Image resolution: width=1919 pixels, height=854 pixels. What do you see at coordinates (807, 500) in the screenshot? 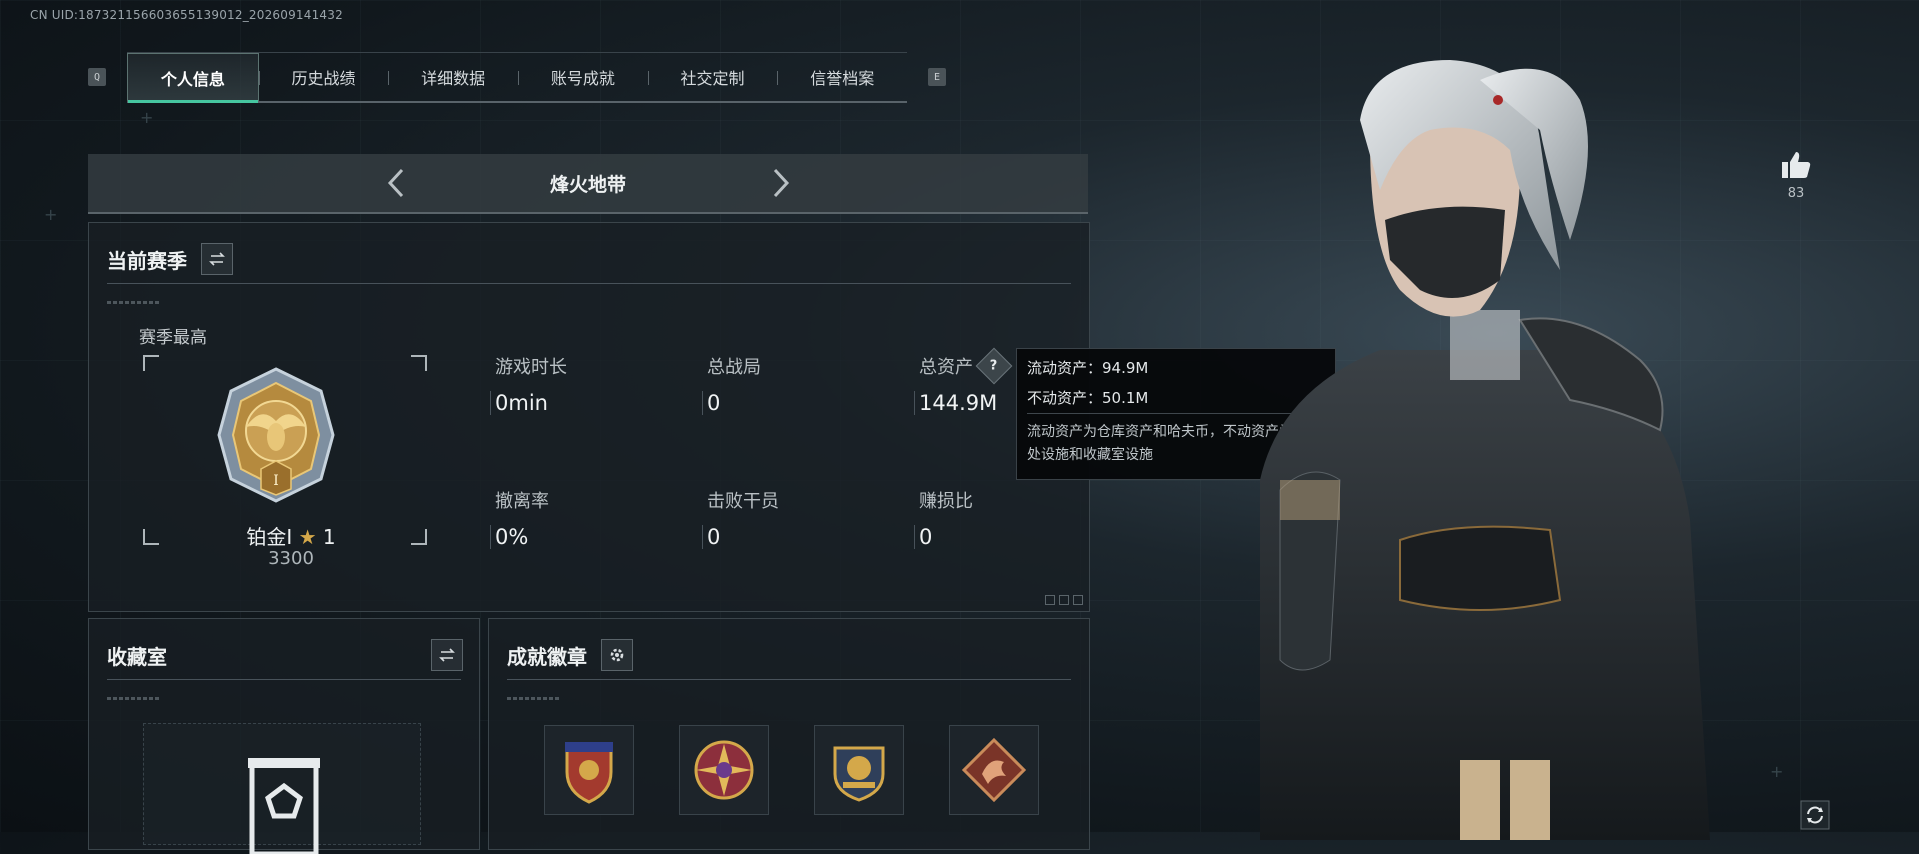
I see `stat-label: 击败干员` at bounding box center [807, 500].